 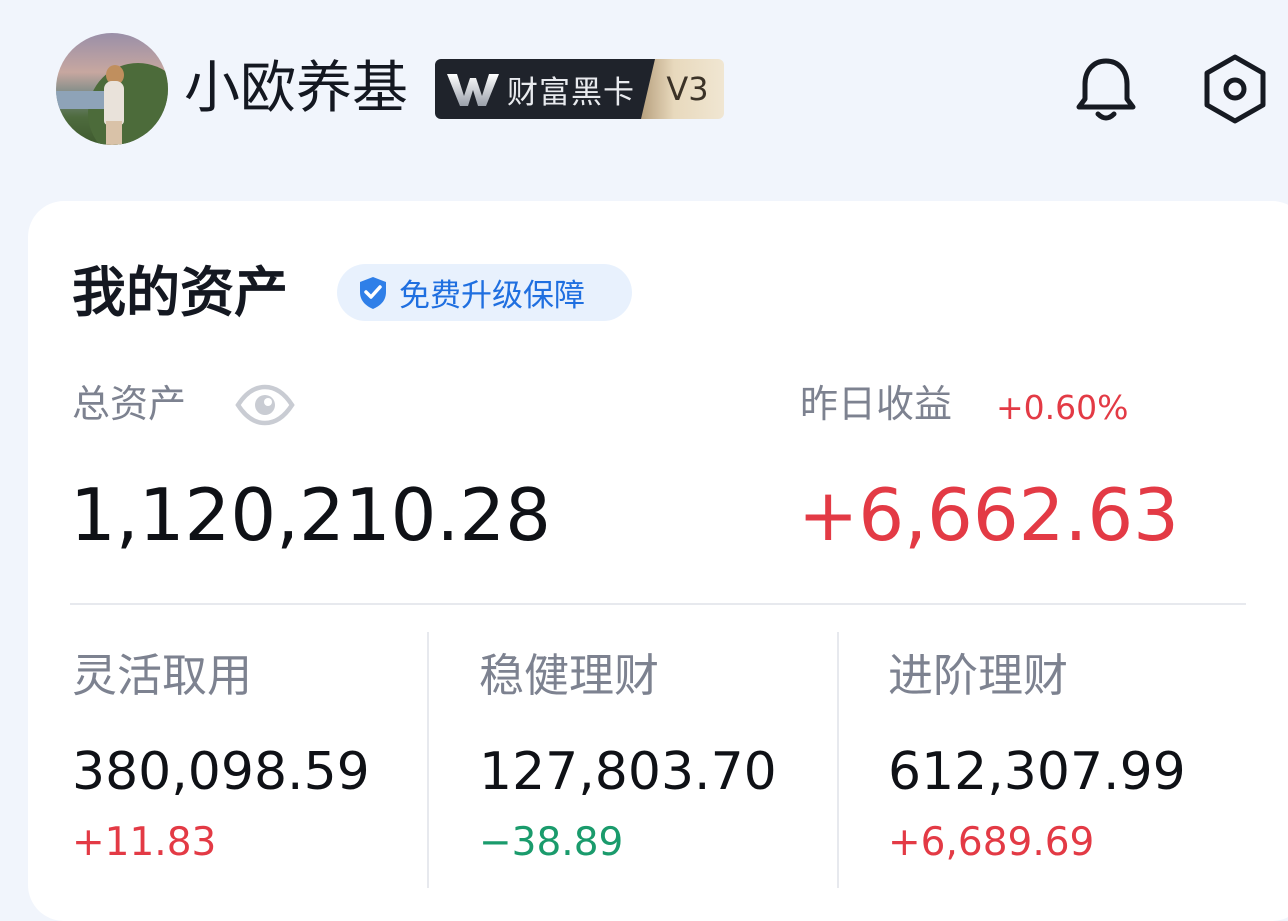 What do you see at coordinates (569, 676) in the screenshot?
I see `category-stable-label: 稳健理财` at bounding box center [569, 676].